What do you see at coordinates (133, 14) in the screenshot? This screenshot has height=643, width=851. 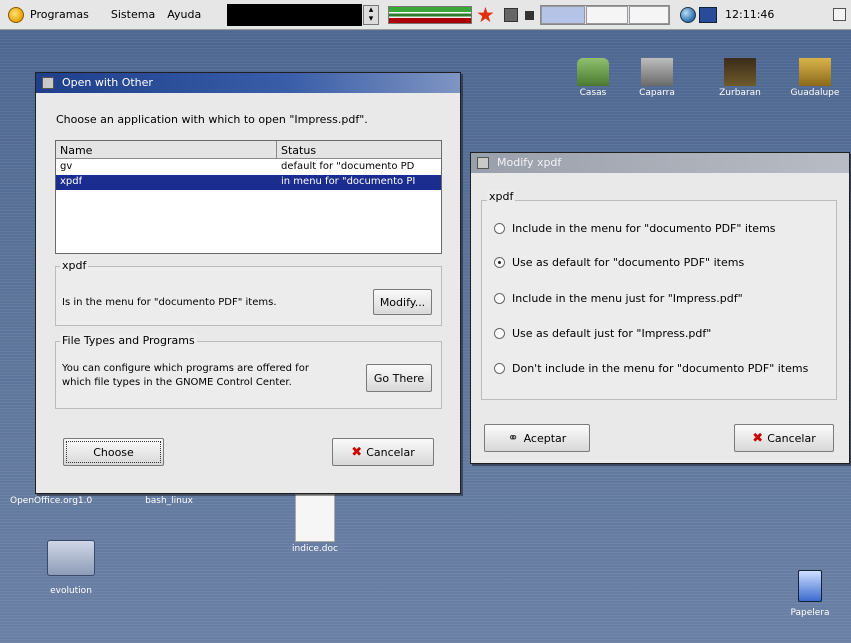 I see `menu-sistema: Sistema` at bounding box center [133, 14].